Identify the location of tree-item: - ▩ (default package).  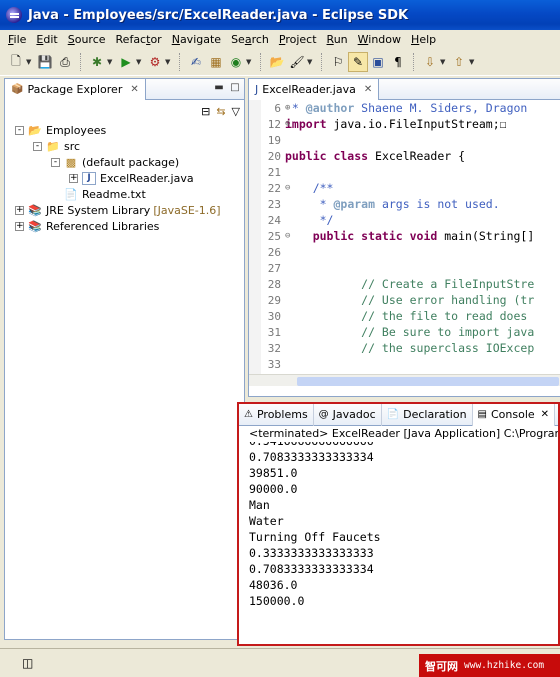
(124, 162).